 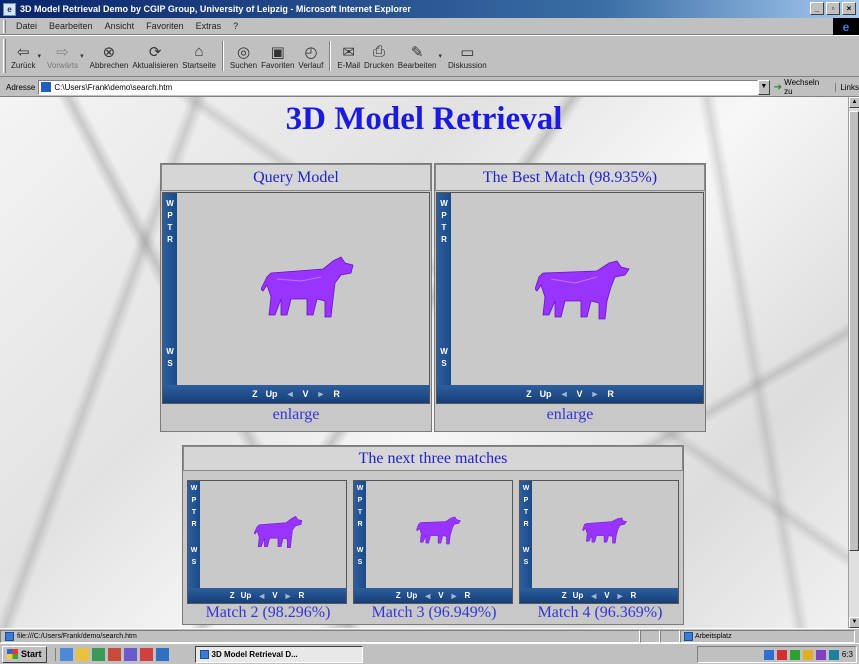 What do you see at coordinates (849, 8) in the screenshot?
I see `close-button: ×` at bounding box center [849, 8].